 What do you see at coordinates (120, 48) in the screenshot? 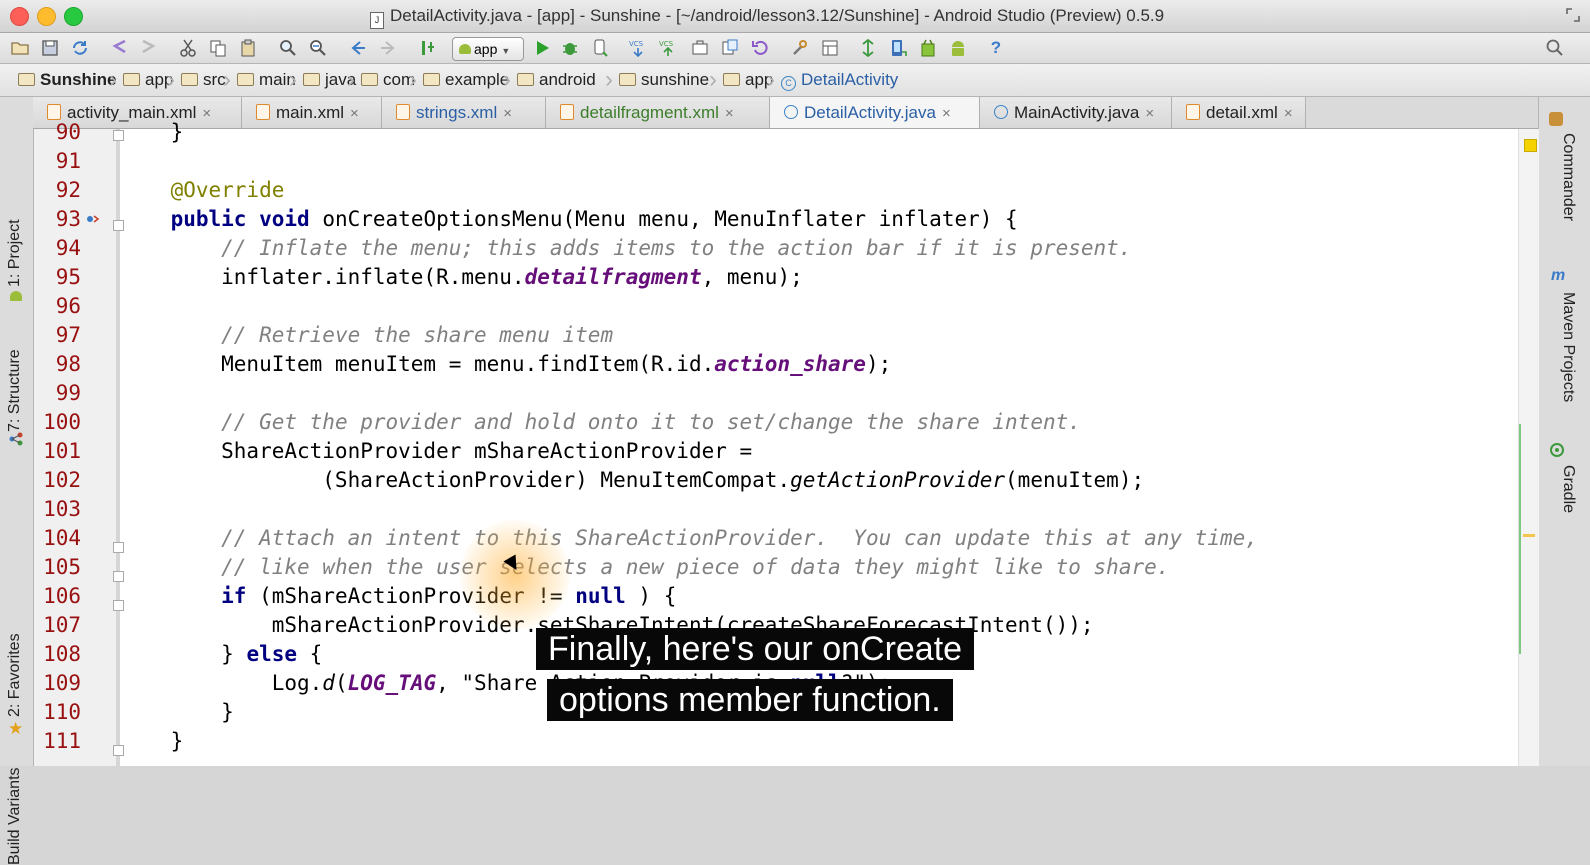
I see `undo-icon` at bounding box center [120, 48].